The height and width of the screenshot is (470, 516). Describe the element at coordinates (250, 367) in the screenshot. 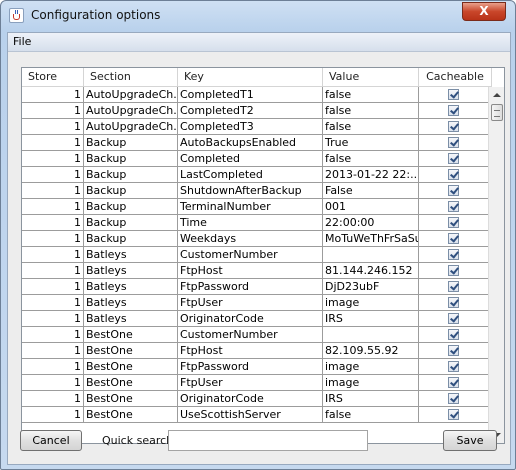

I see `key-cell: FtpPassword` at that location.